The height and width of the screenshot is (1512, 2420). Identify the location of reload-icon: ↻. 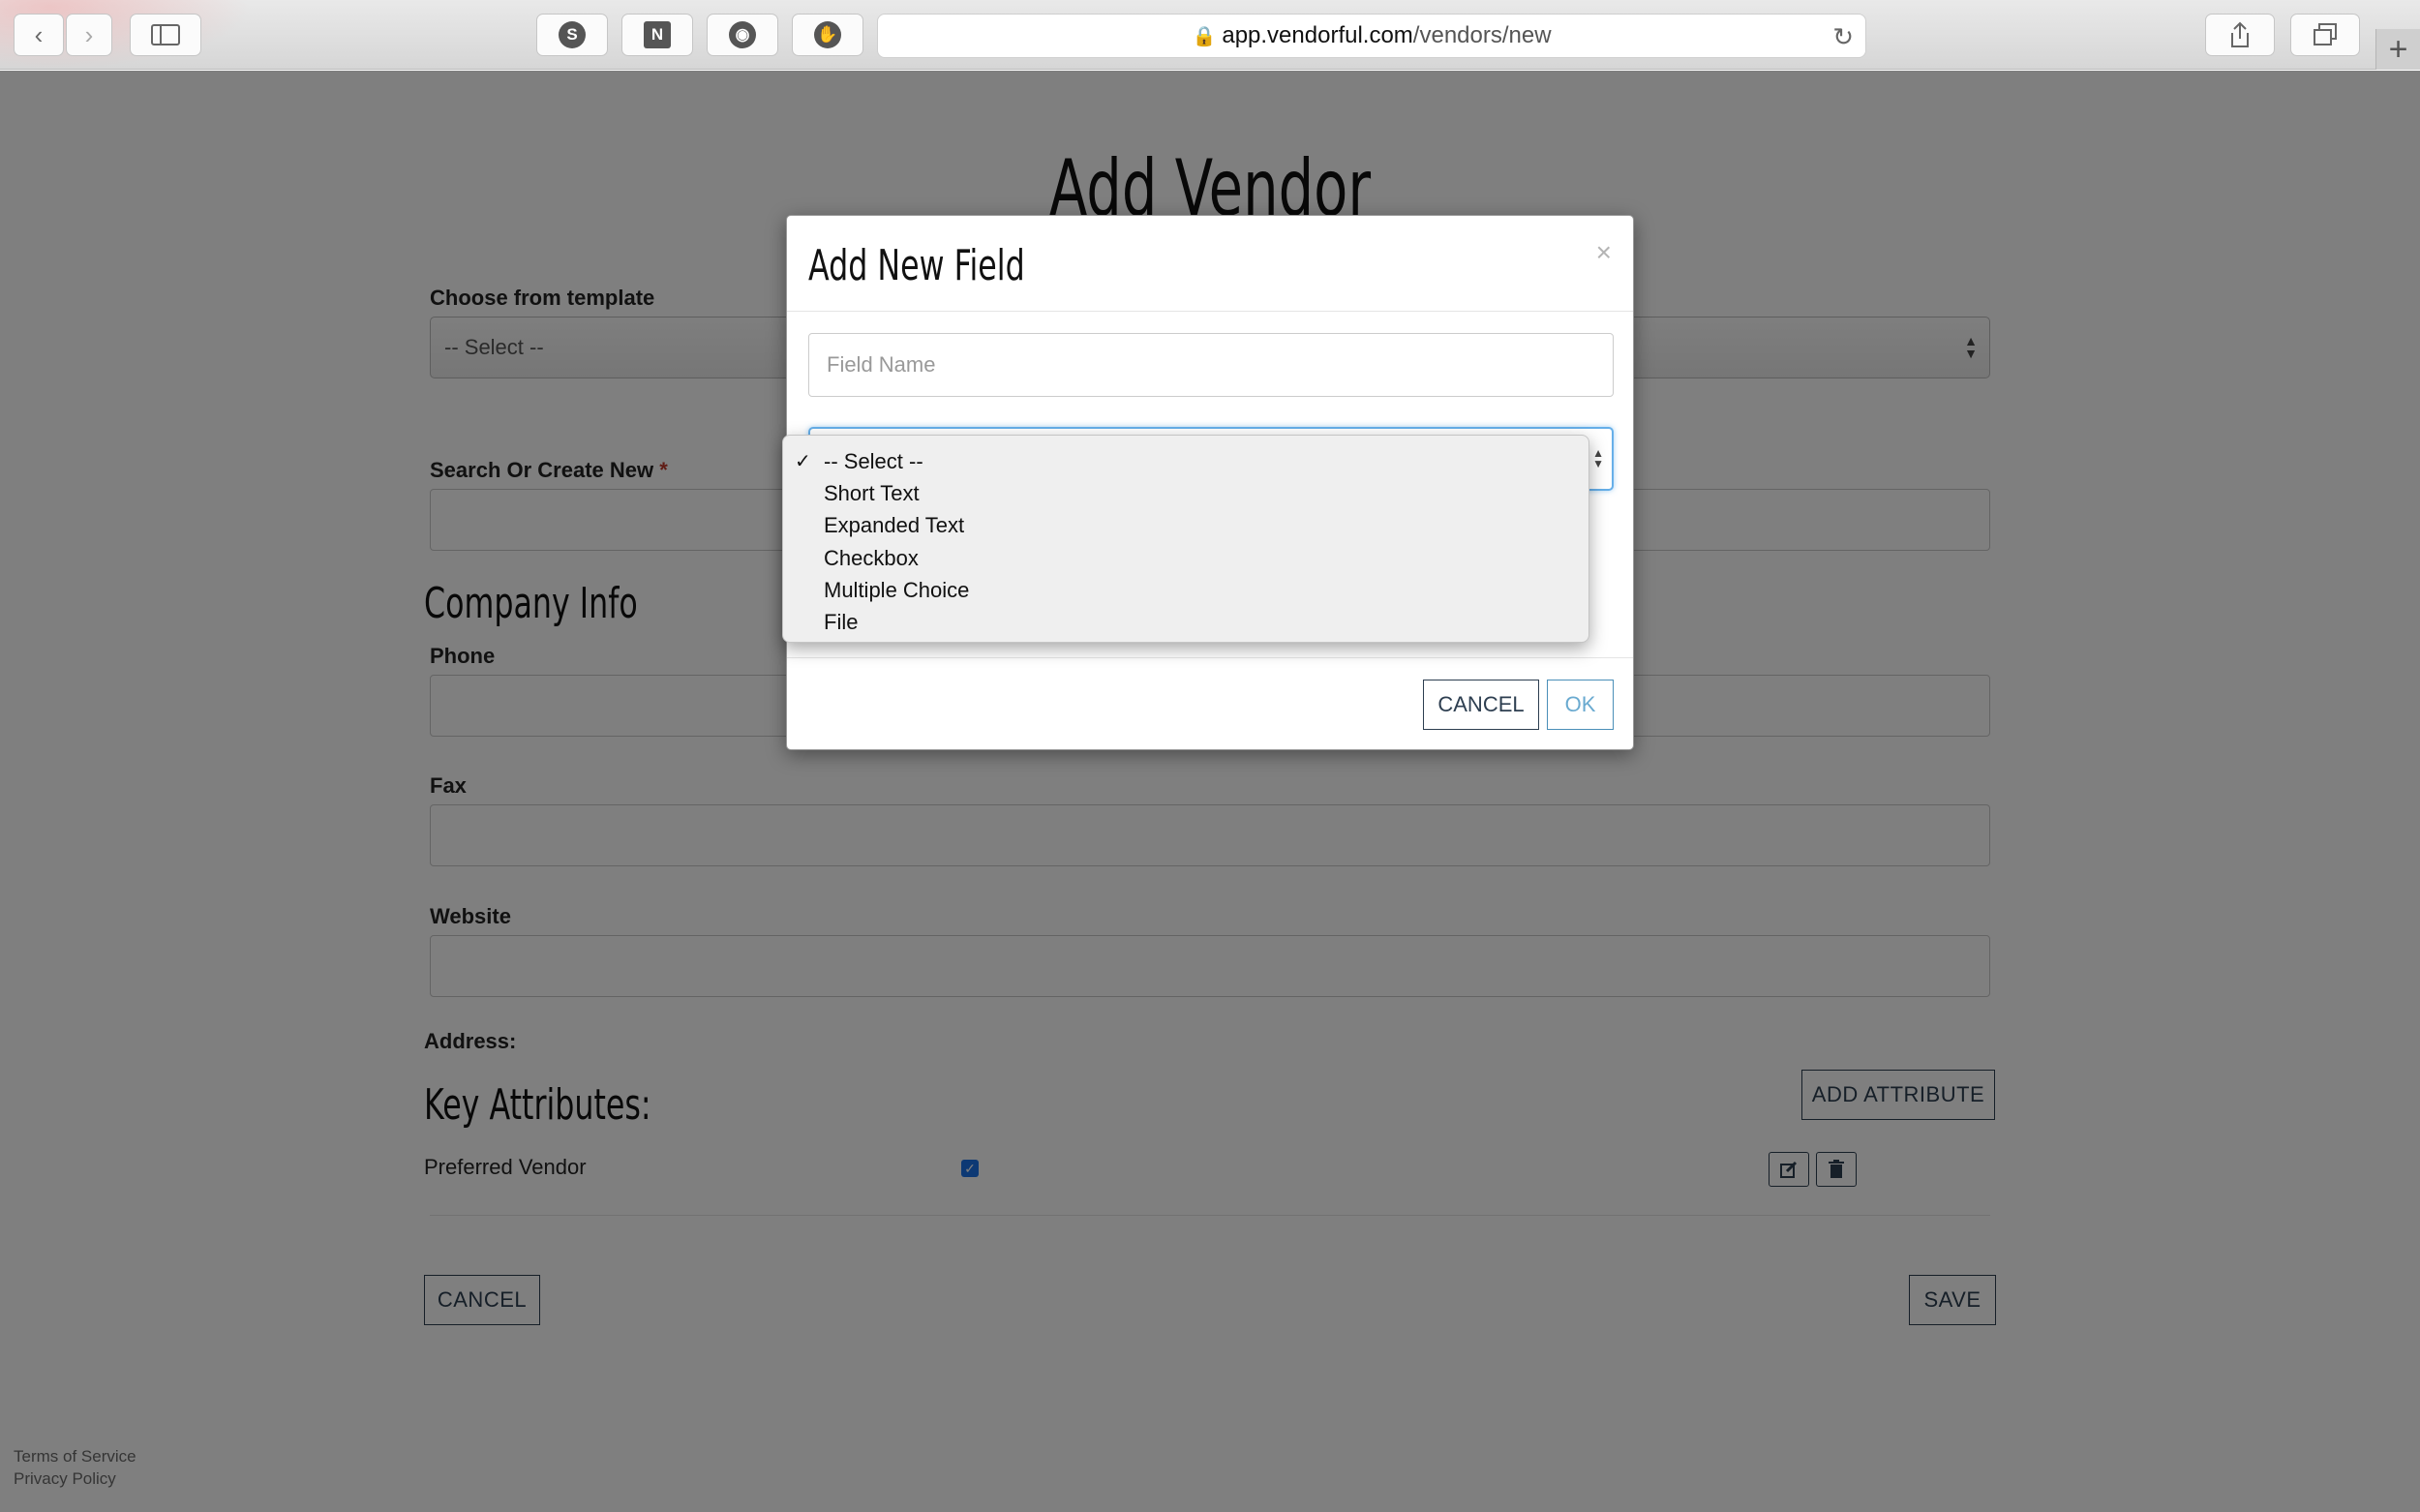
(1843, 37).